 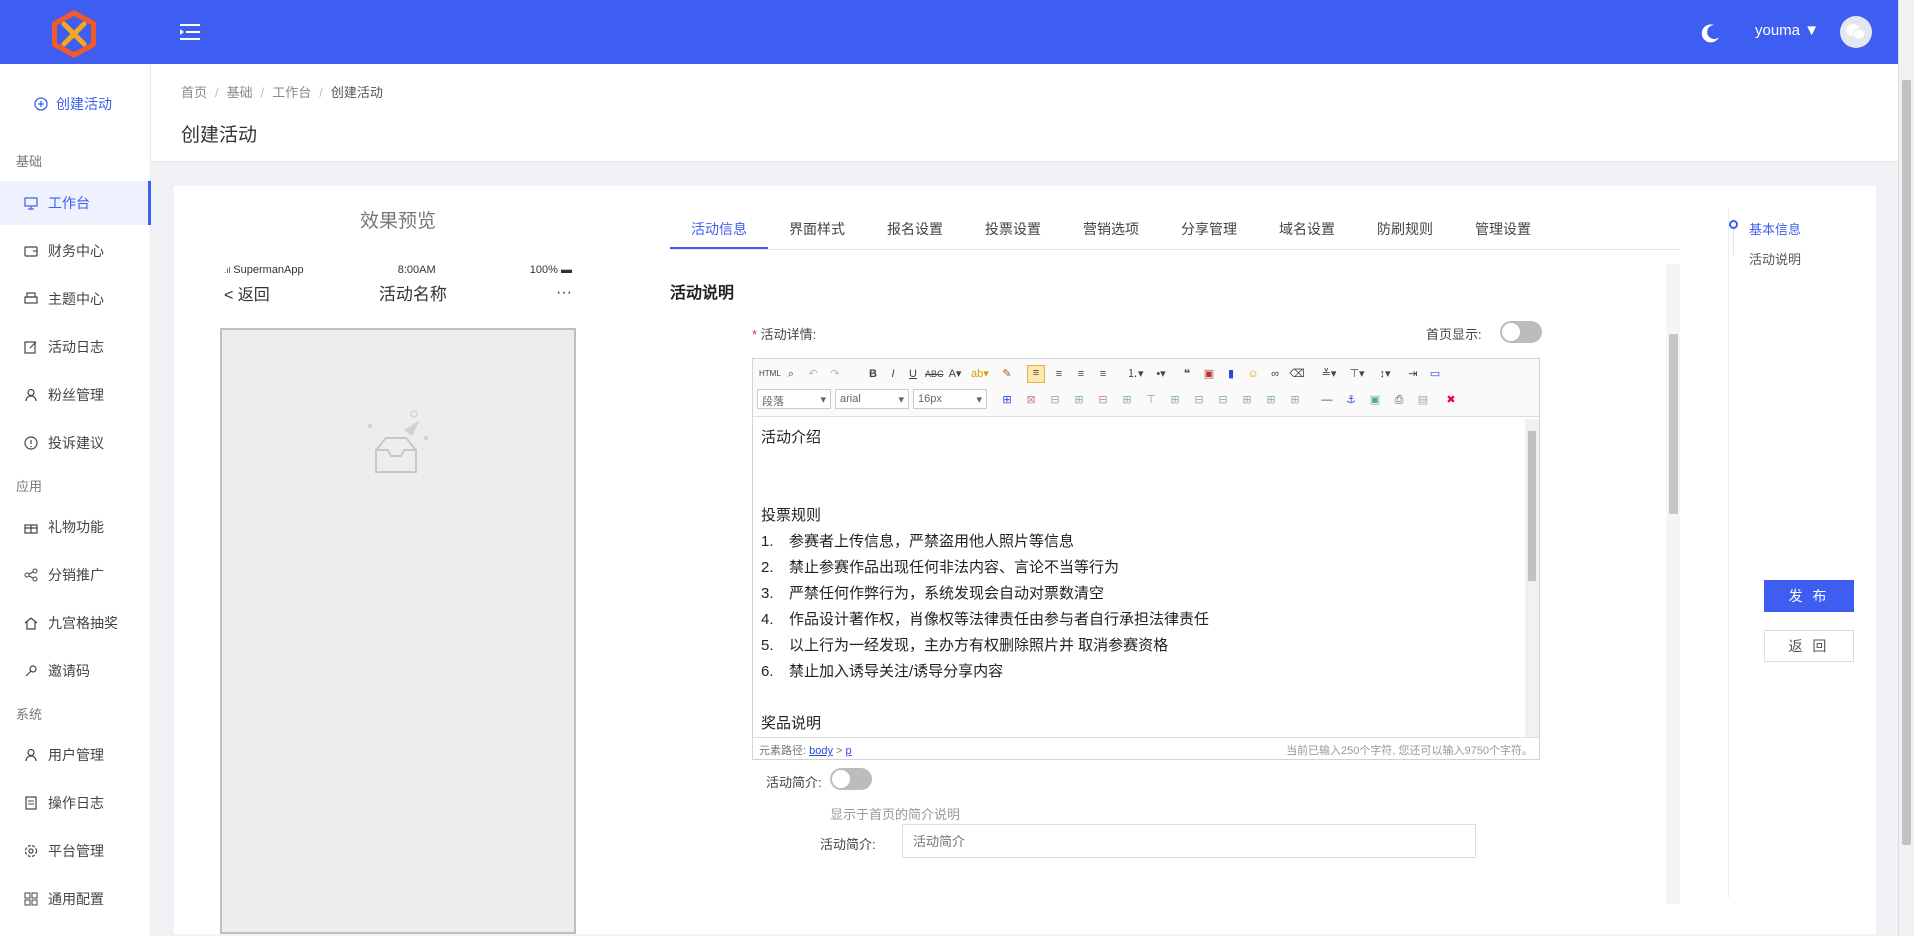 I want to click on insert-col-icon: ⊞, so click(x=1127, y=400).